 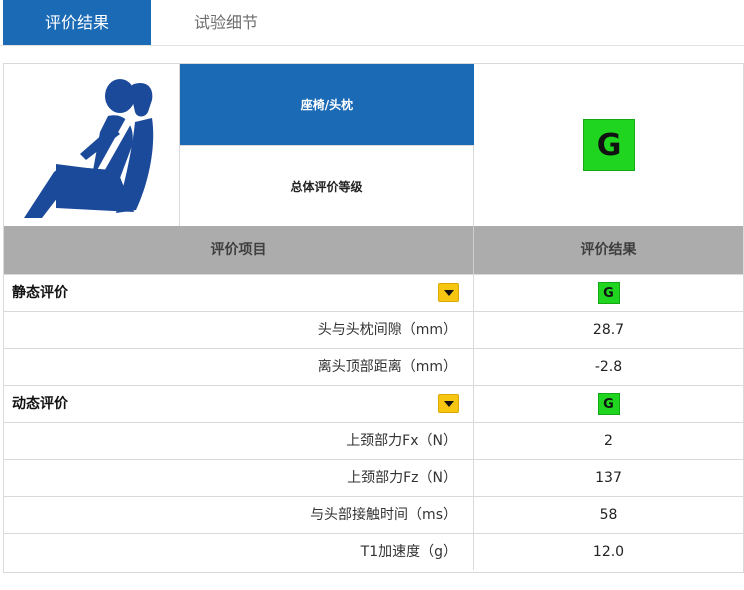 I want to click on table-header: 评价项目 评价结果, so click(x=373, y=250).